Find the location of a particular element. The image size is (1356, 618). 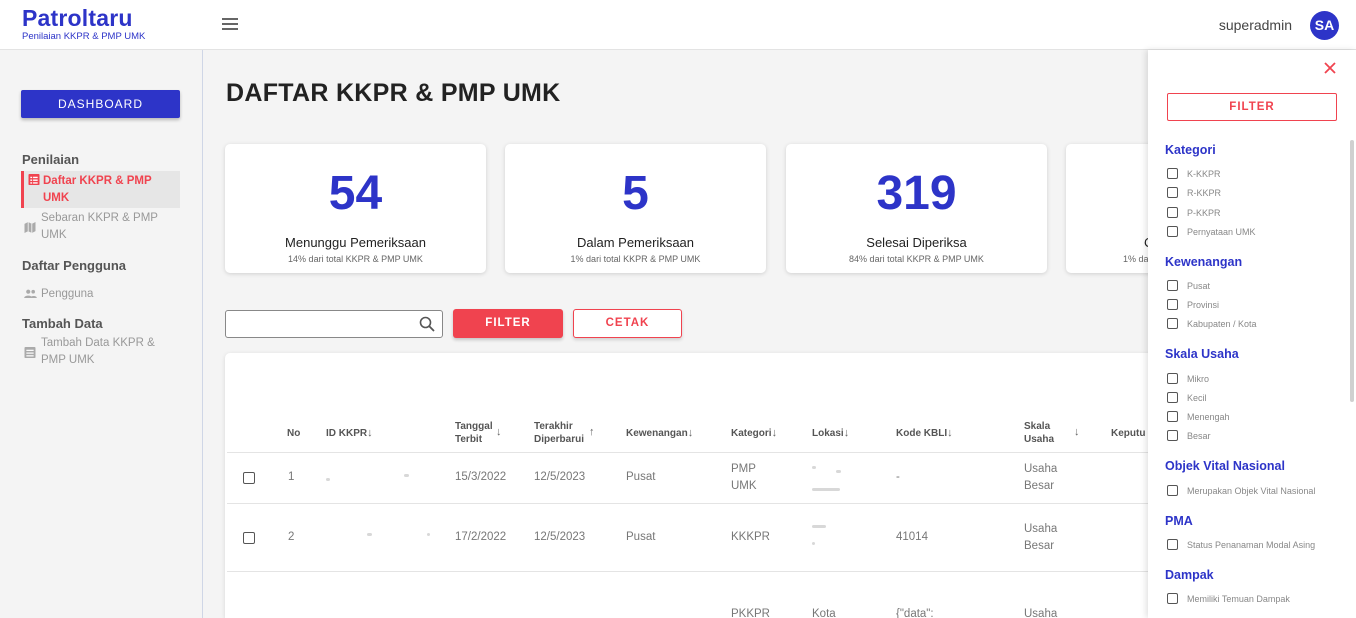

sidebar-item-label: Sebaran KKPR & PMP UMK is located at coordinates (99, 226).